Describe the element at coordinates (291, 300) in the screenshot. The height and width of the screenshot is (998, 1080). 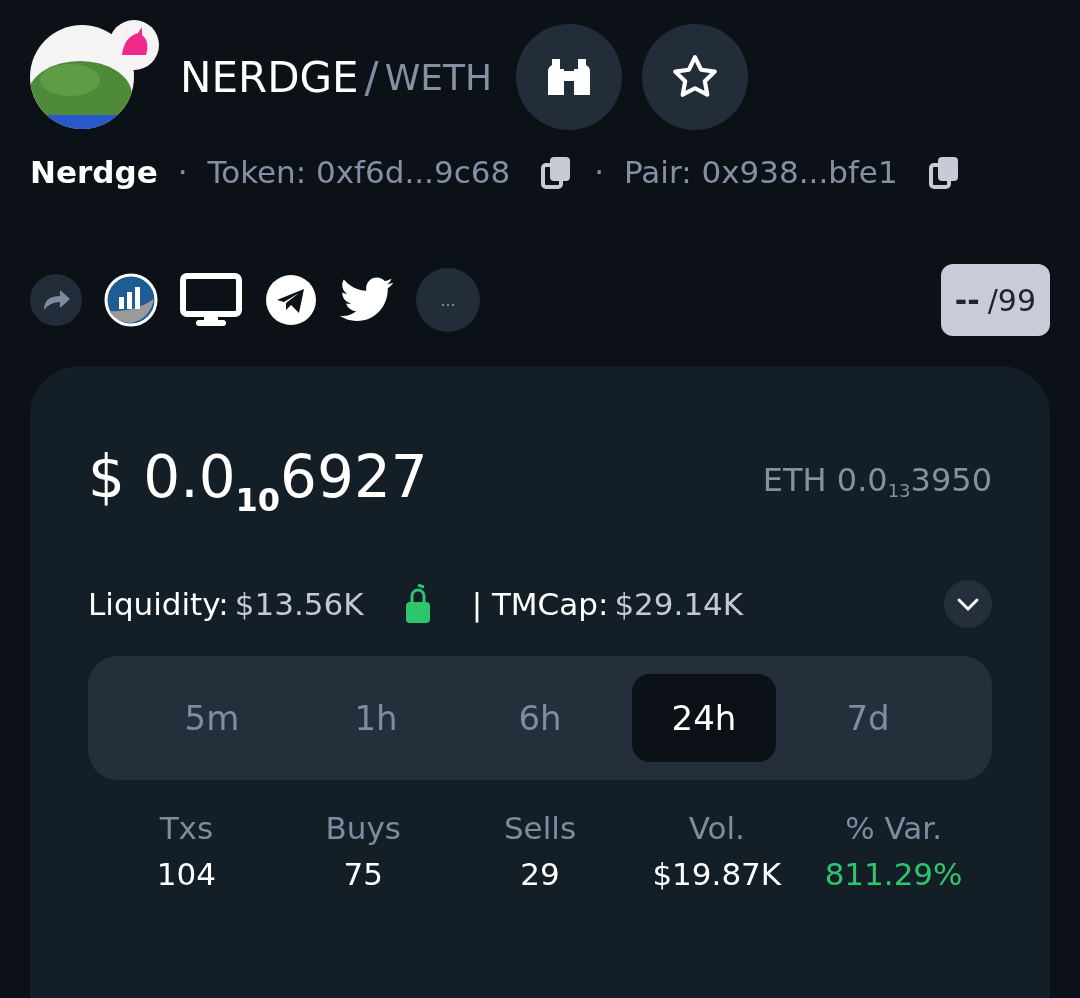
I see `telegram-button` at that location.